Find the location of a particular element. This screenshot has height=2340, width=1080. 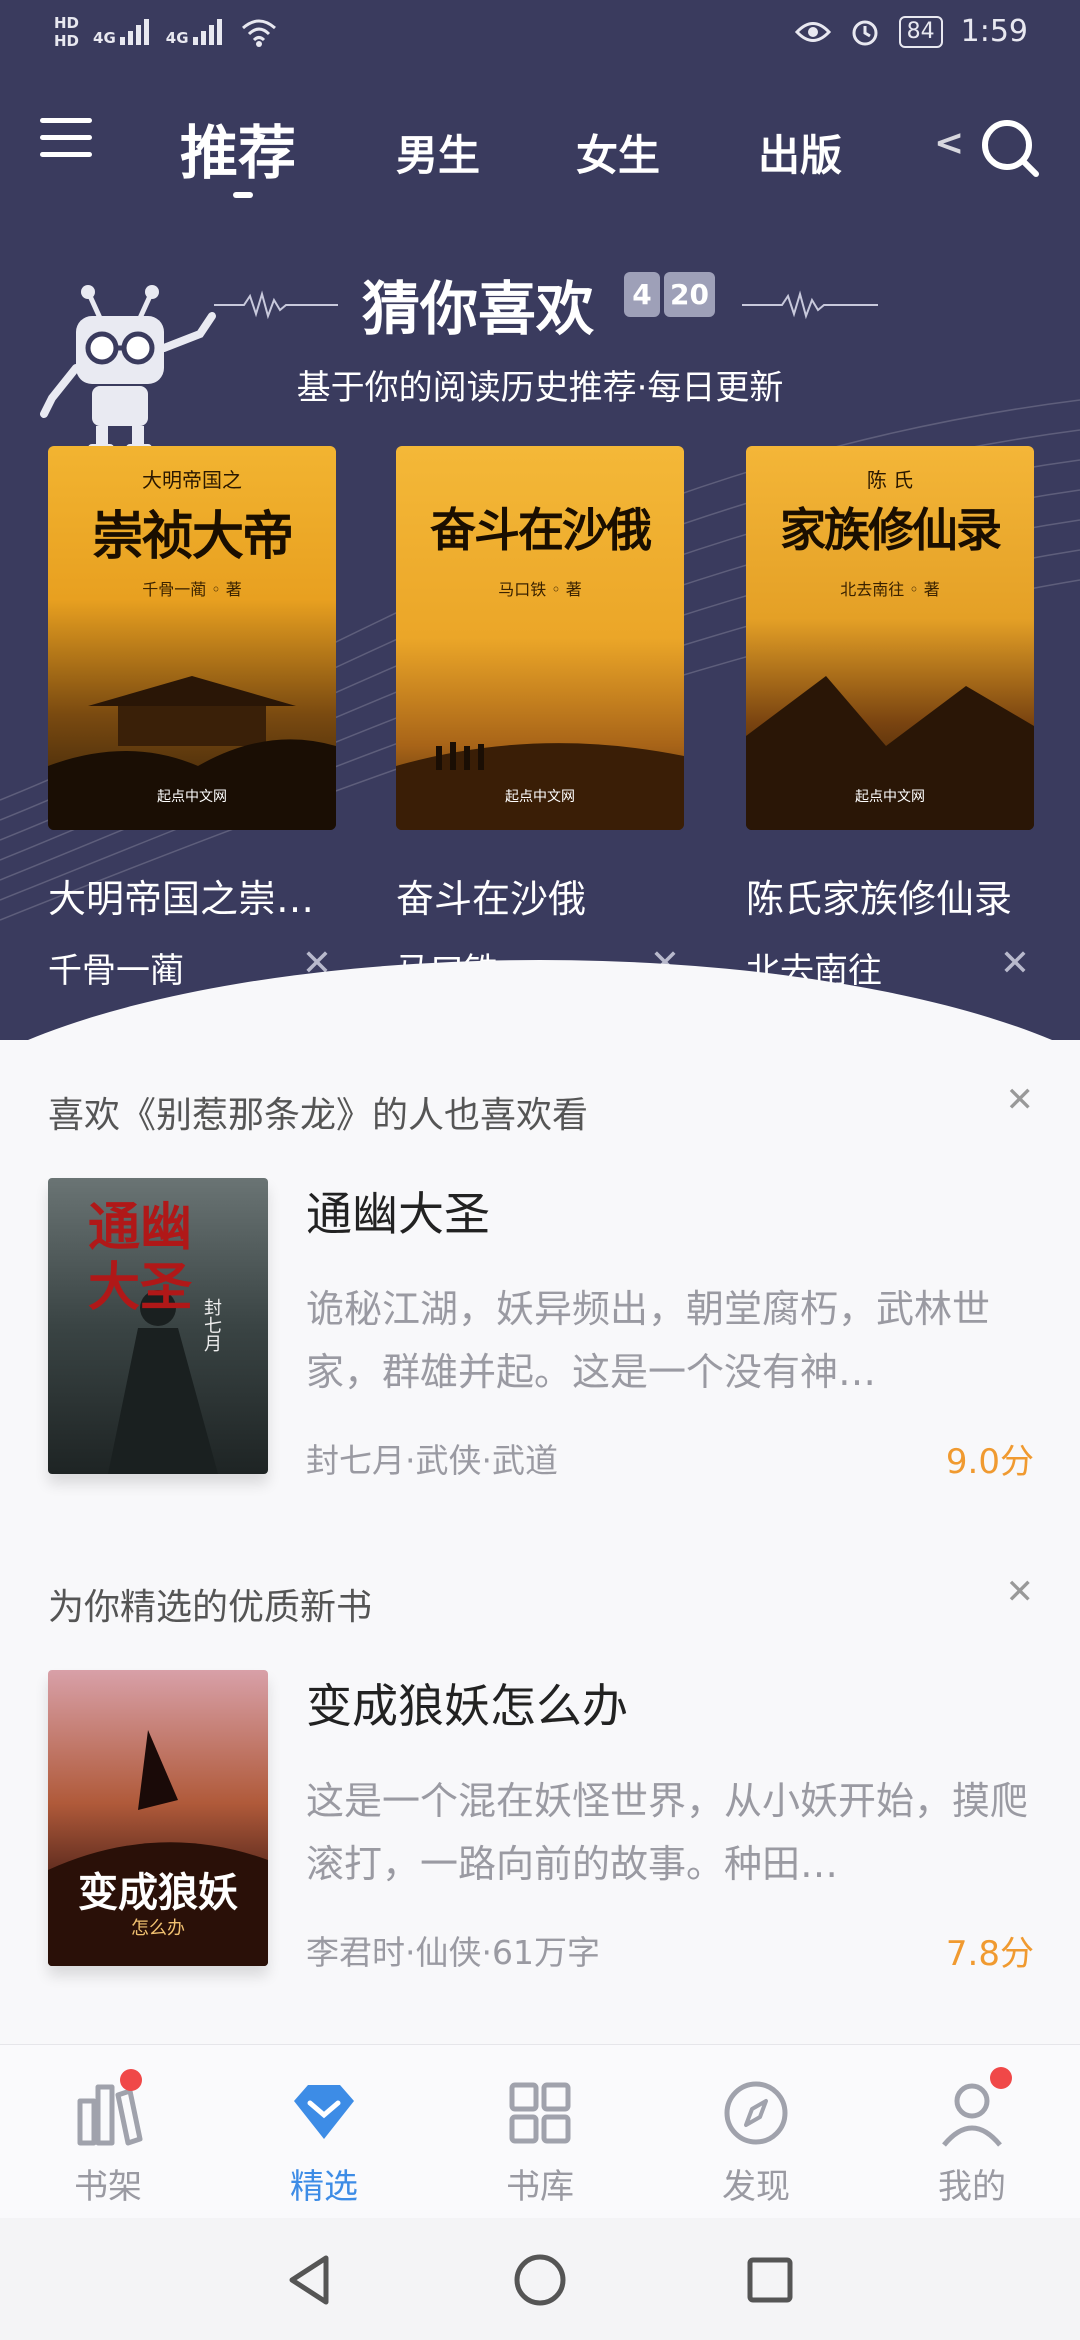

book-cover-image: 陈 氏 家族修仙录 北去南往 ◦ 著 起点中文网 is located at coordinates (890, 638).